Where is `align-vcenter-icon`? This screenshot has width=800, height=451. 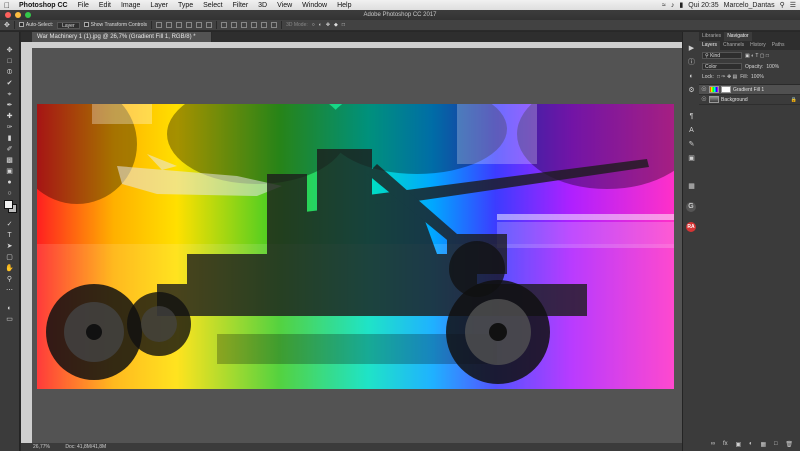
align-vcenter-icon is located at coordinates (169, 25).